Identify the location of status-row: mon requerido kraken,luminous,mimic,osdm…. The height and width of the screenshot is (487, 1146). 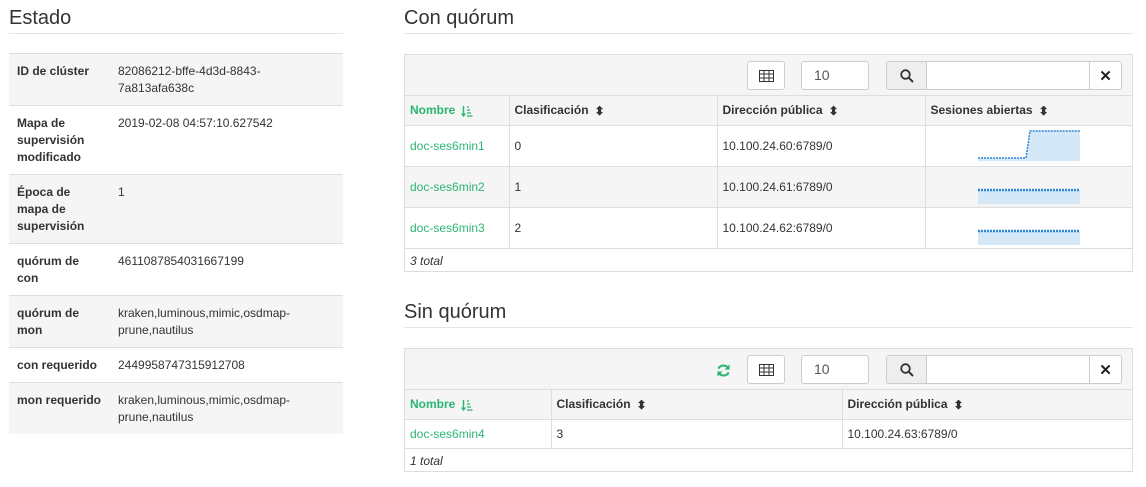
(176, 408).